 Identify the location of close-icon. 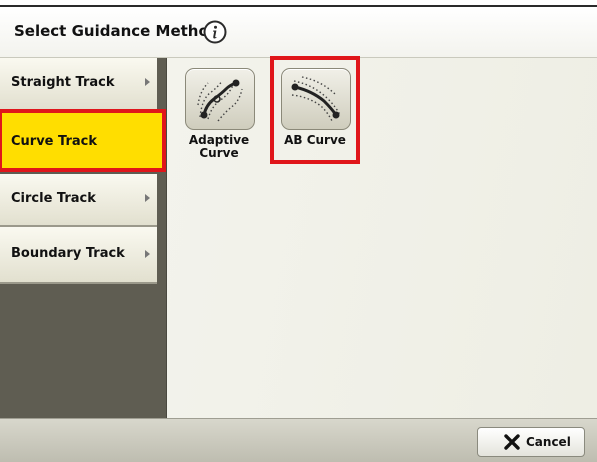
(512, 442).